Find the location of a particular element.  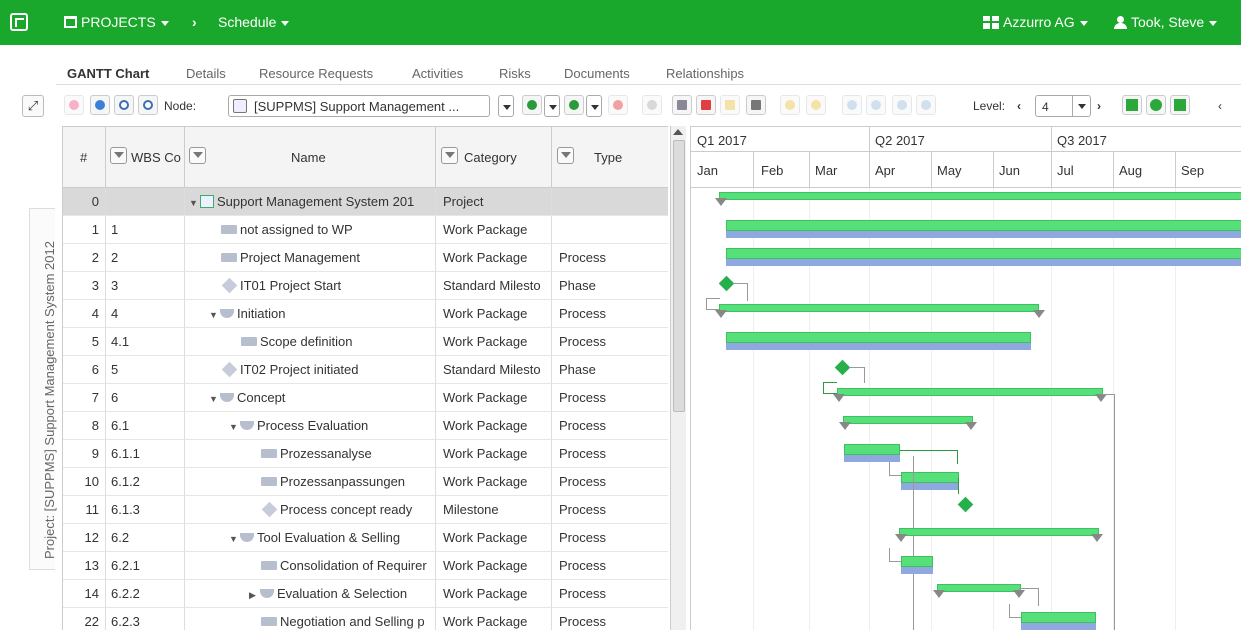

column-header-num: # is located at coordinates (84, 157).